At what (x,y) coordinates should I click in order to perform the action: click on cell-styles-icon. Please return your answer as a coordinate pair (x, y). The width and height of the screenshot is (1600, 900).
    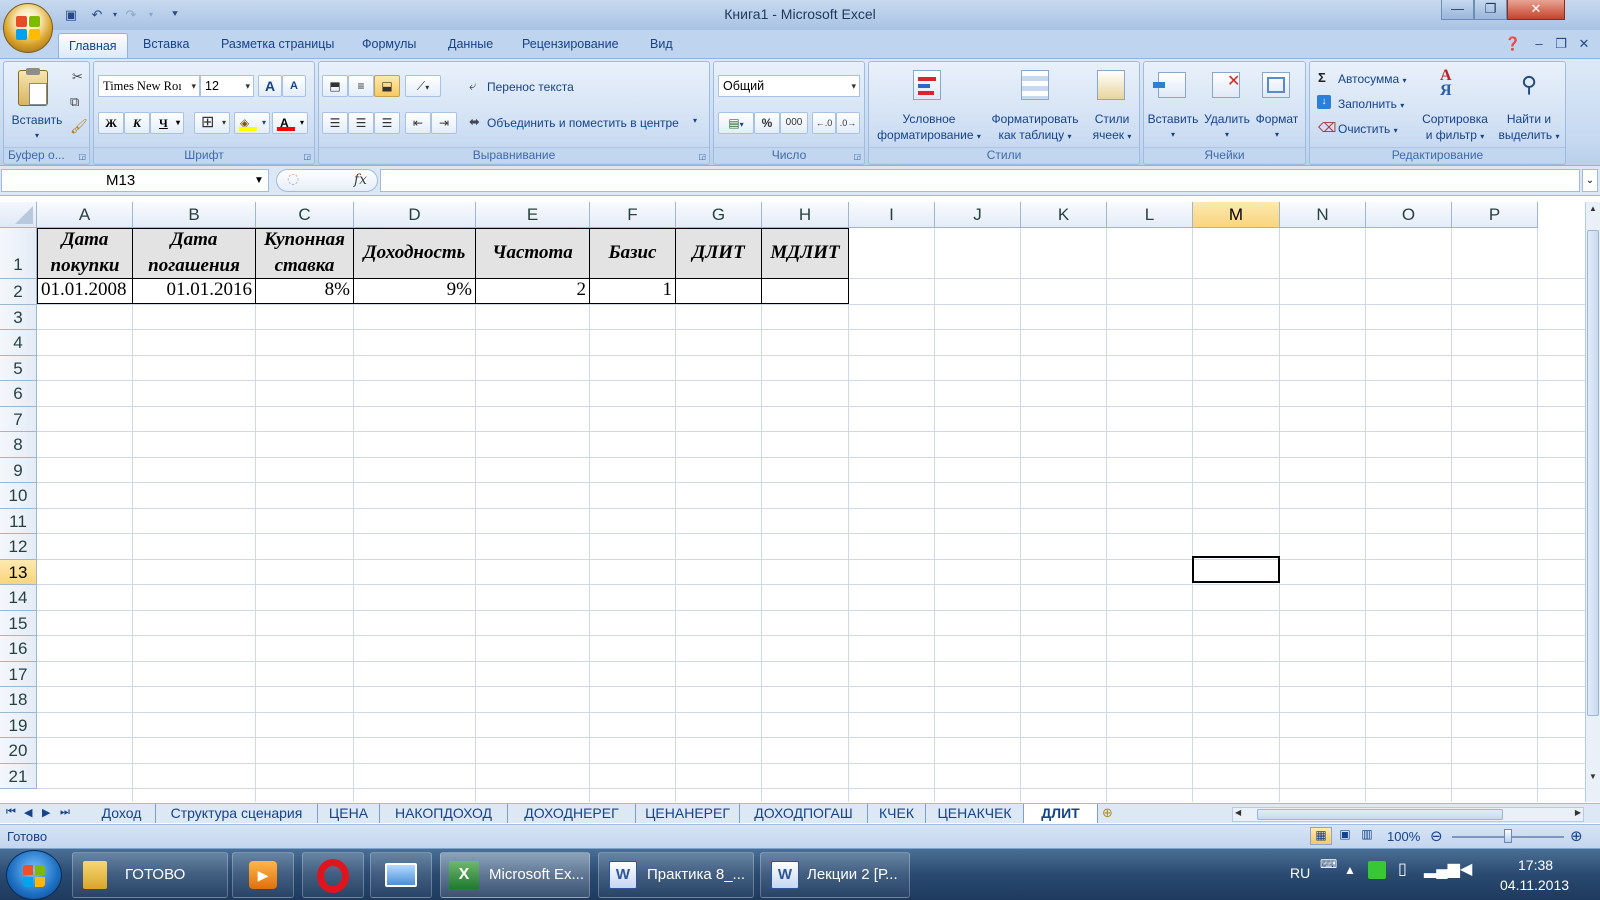
    Looking at the image, I should click on (1111, 85).